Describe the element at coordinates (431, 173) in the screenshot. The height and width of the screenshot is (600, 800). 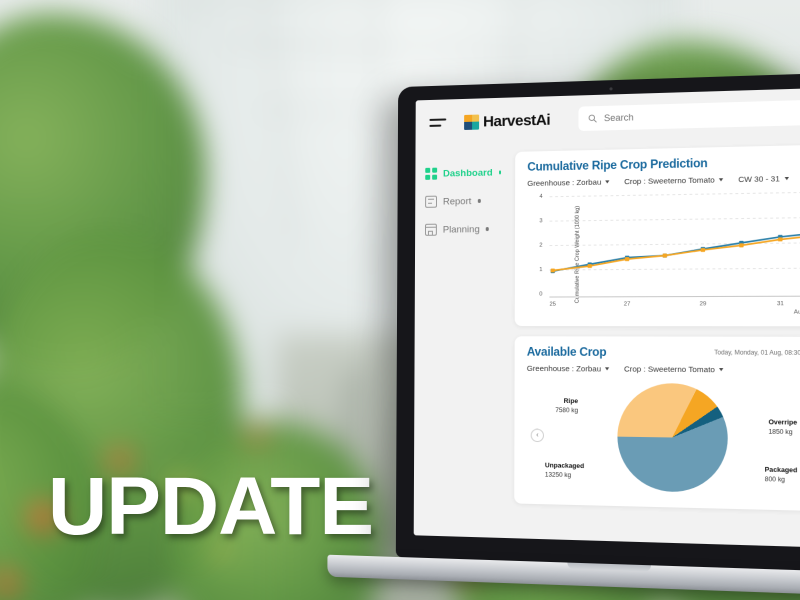
I see `dashboard-grid-icon` at that location.